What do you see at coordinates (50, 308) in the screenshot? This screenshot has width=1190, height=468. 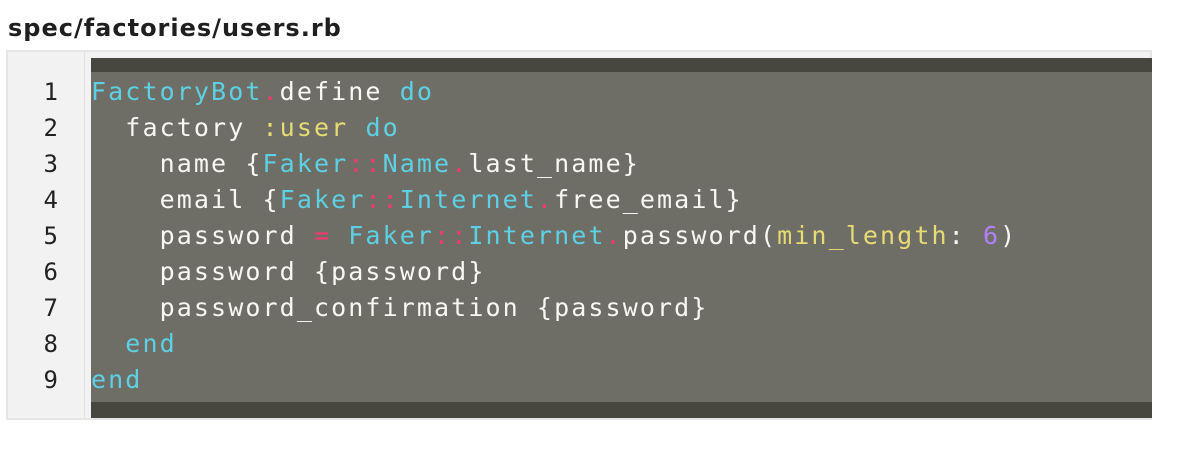 I see `line-number: 7` at bounding box center [50, 308].